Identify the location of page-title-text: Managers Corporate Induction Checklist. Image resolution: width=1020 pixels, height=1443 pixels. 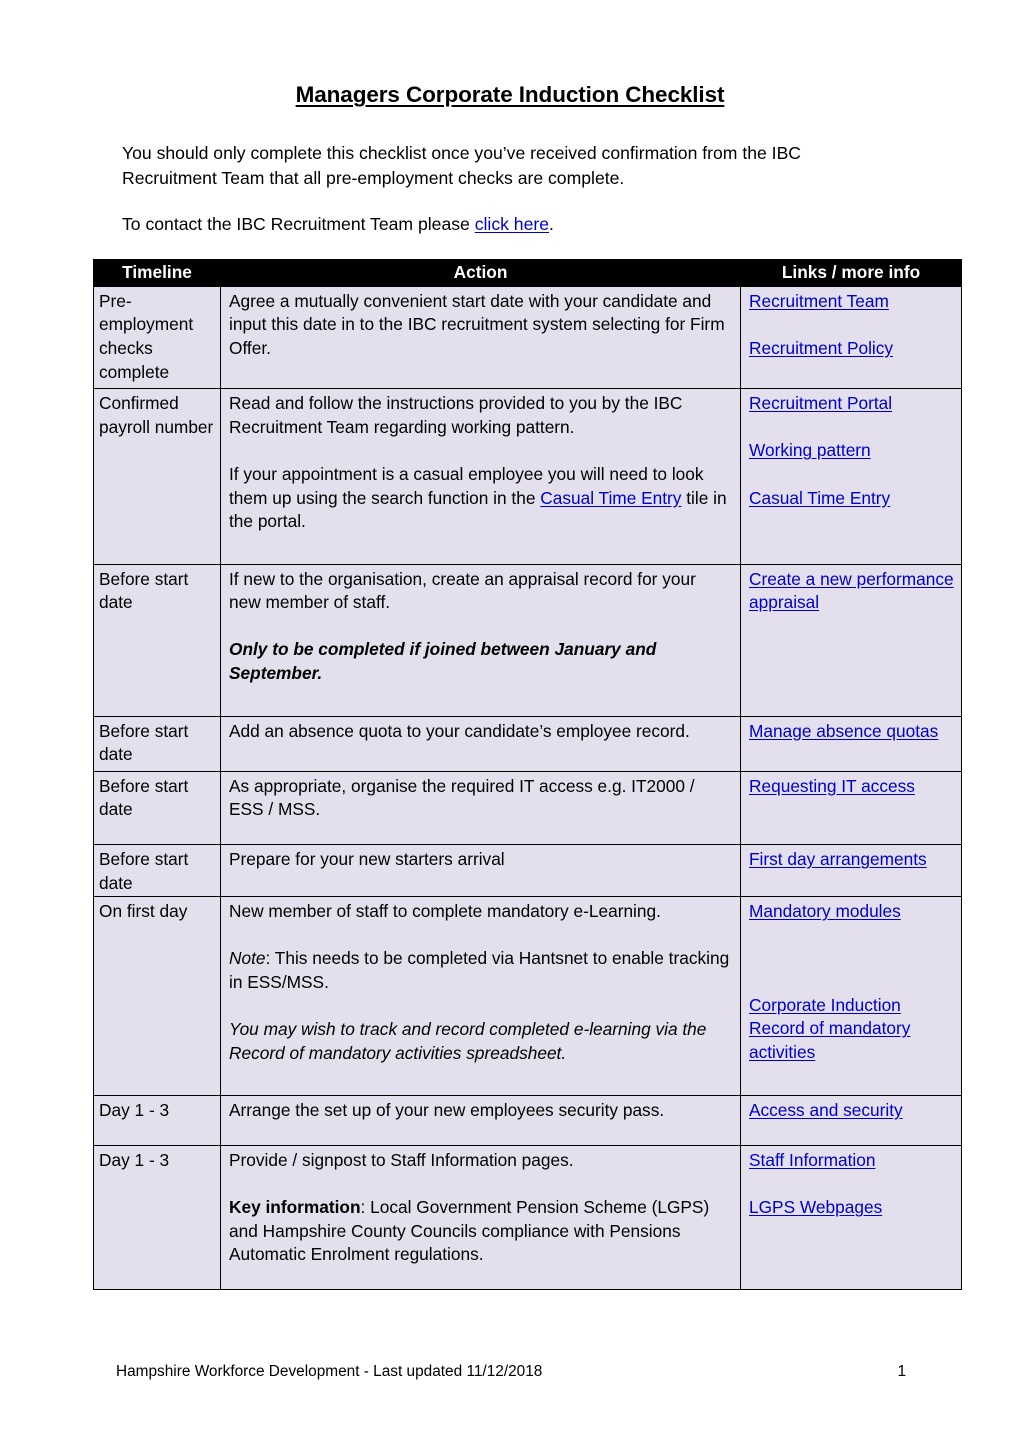
(510, 94).